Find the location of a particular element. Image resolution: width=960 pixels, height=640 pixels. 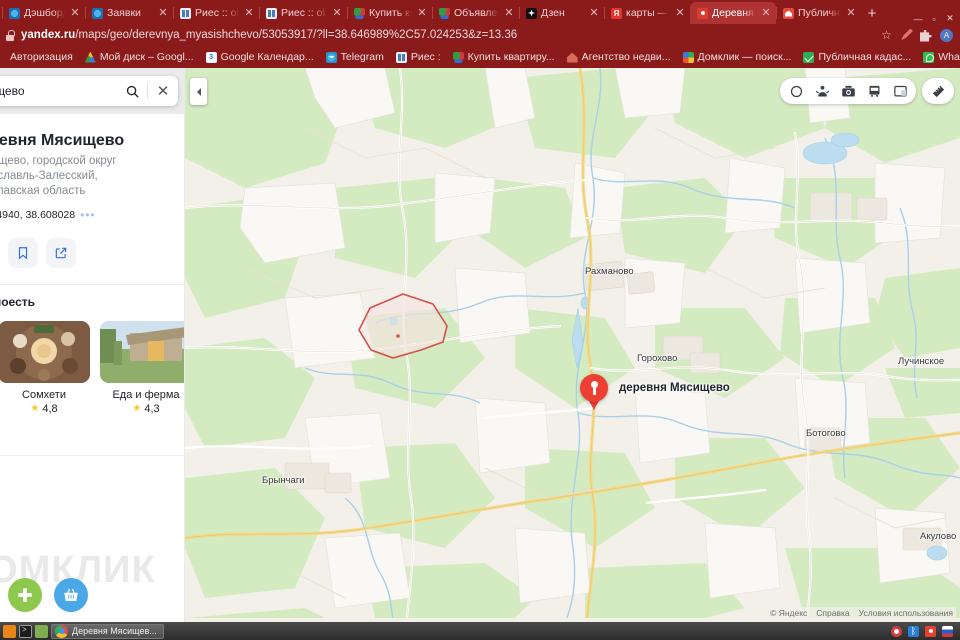

tab-label: Дзен is located at coordinates (553, 13).